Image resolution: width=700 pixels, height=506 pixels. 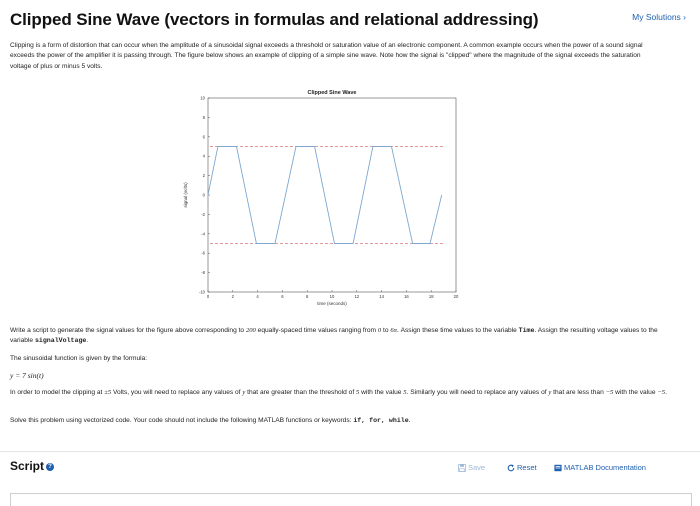 I want to click on x-tick-label: 4, so click(x=257, y=296).